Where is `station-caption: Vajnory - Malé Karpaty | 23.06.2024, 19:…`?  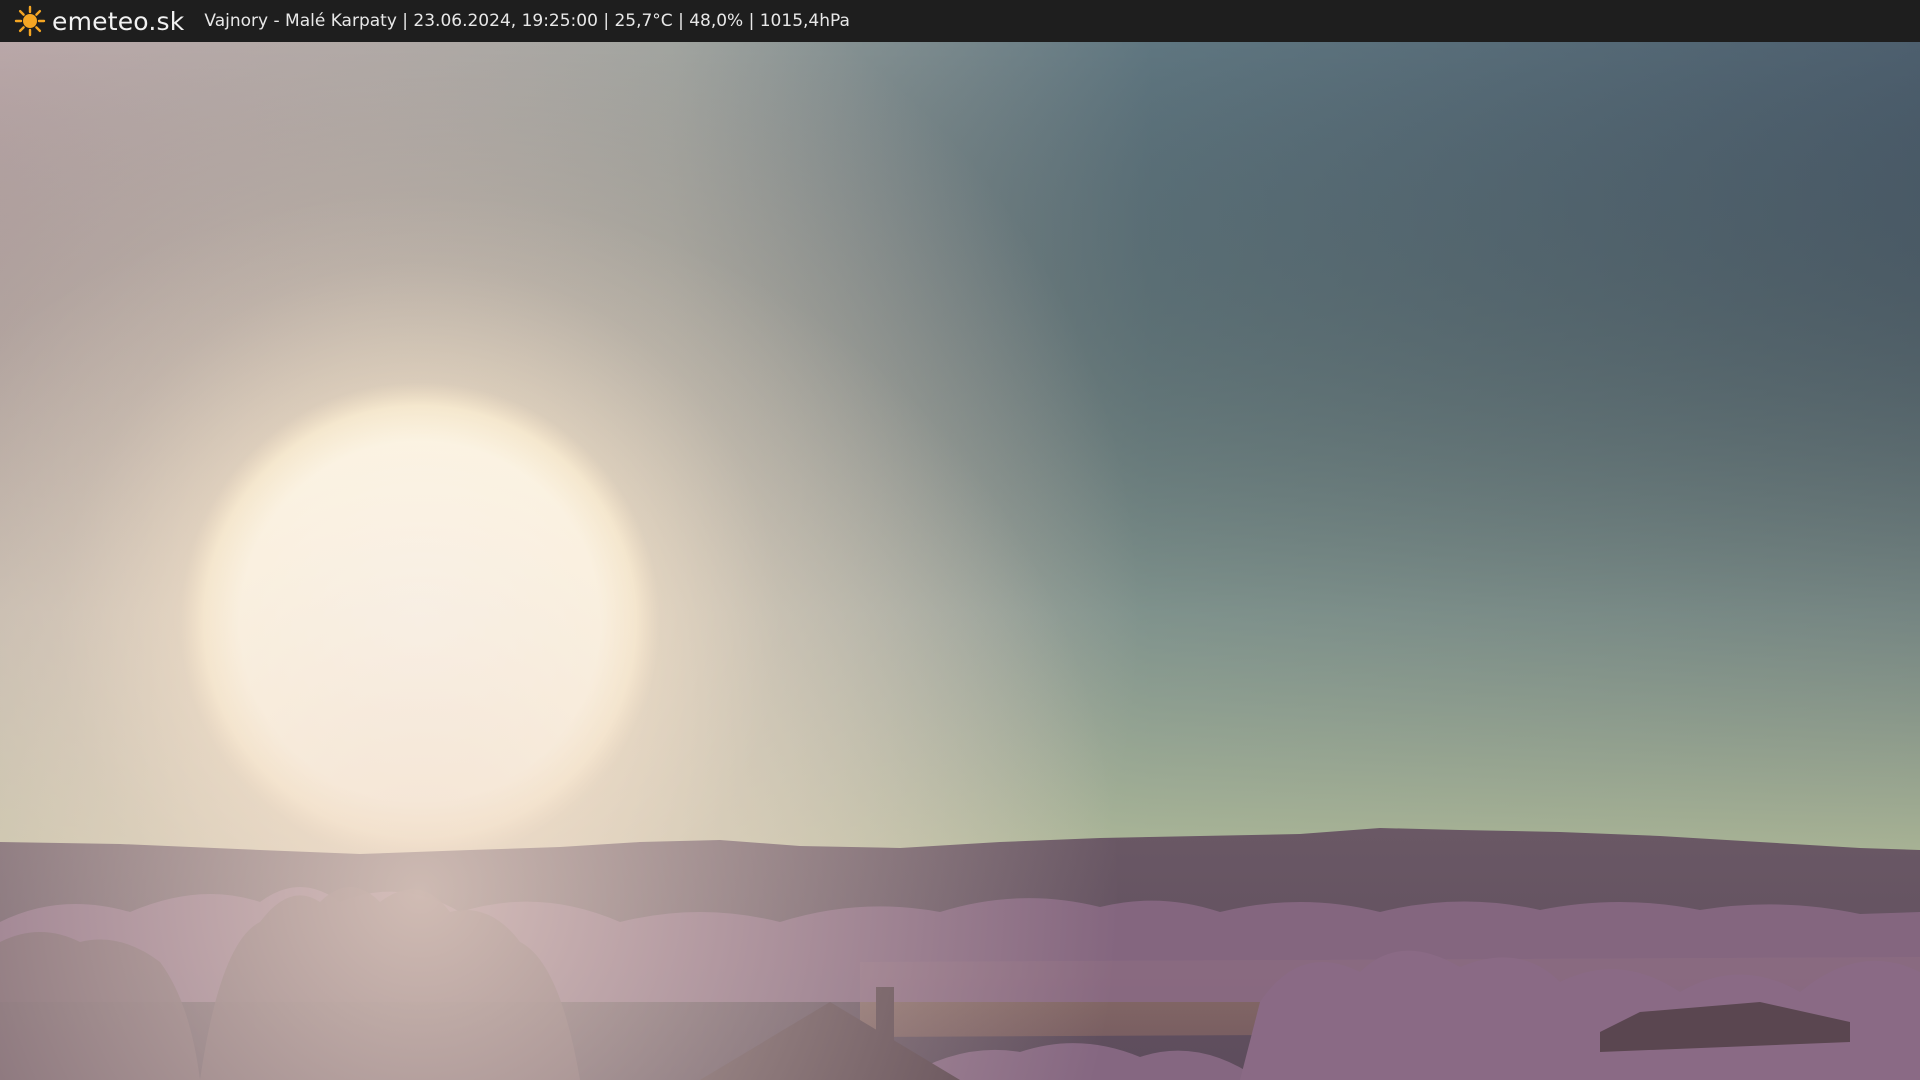
station-caption: Vajnory - Malé Karpaty | 23.06.2024, 19:… is located at coordinates (527, 21).